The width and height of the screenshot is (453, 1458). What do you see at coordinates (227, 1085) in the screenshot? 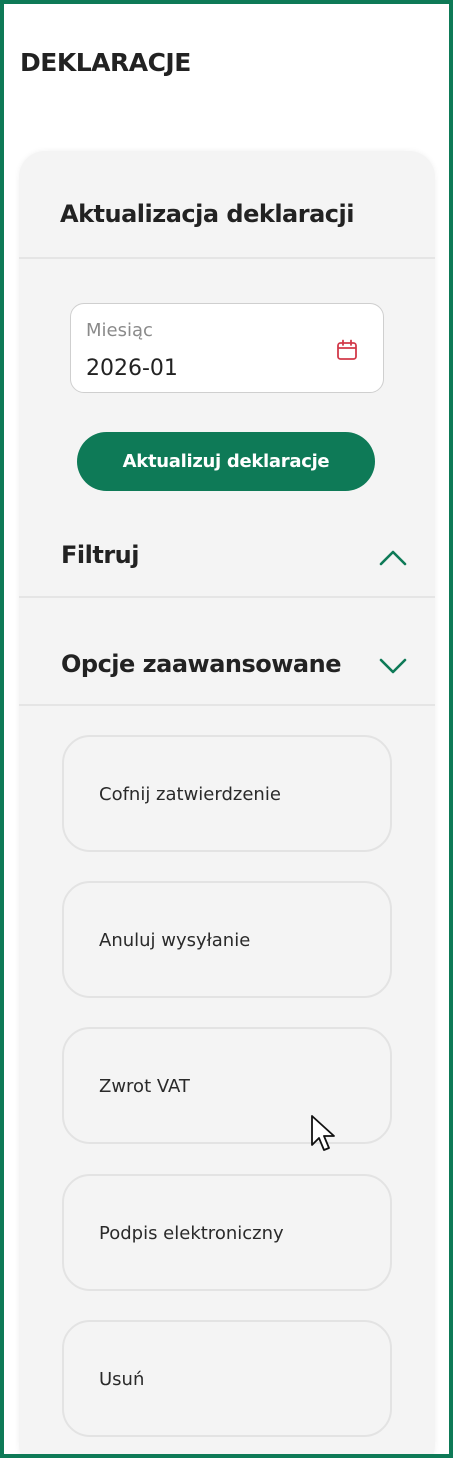
I see `option-vat-refund-button: Zwrot VAT` at bounding box center [227, 1085].